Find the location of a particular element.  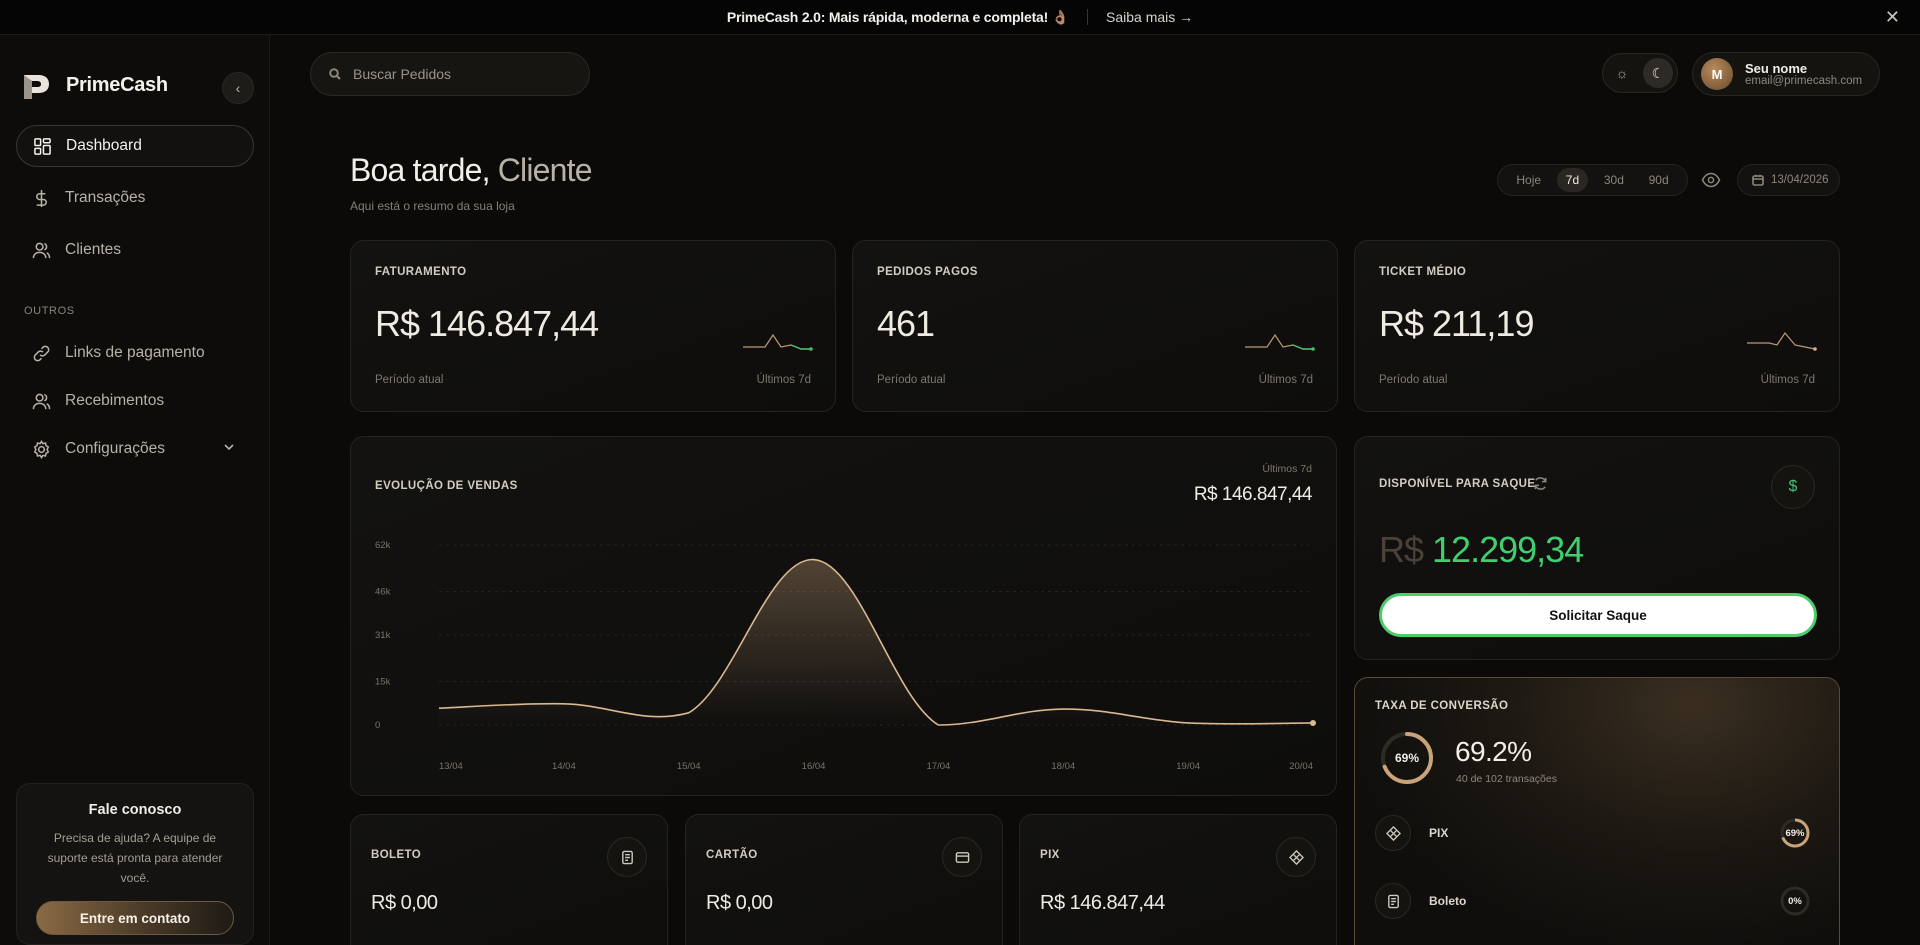

range-option-today: Hoje is located at coordinates (1528, 180).